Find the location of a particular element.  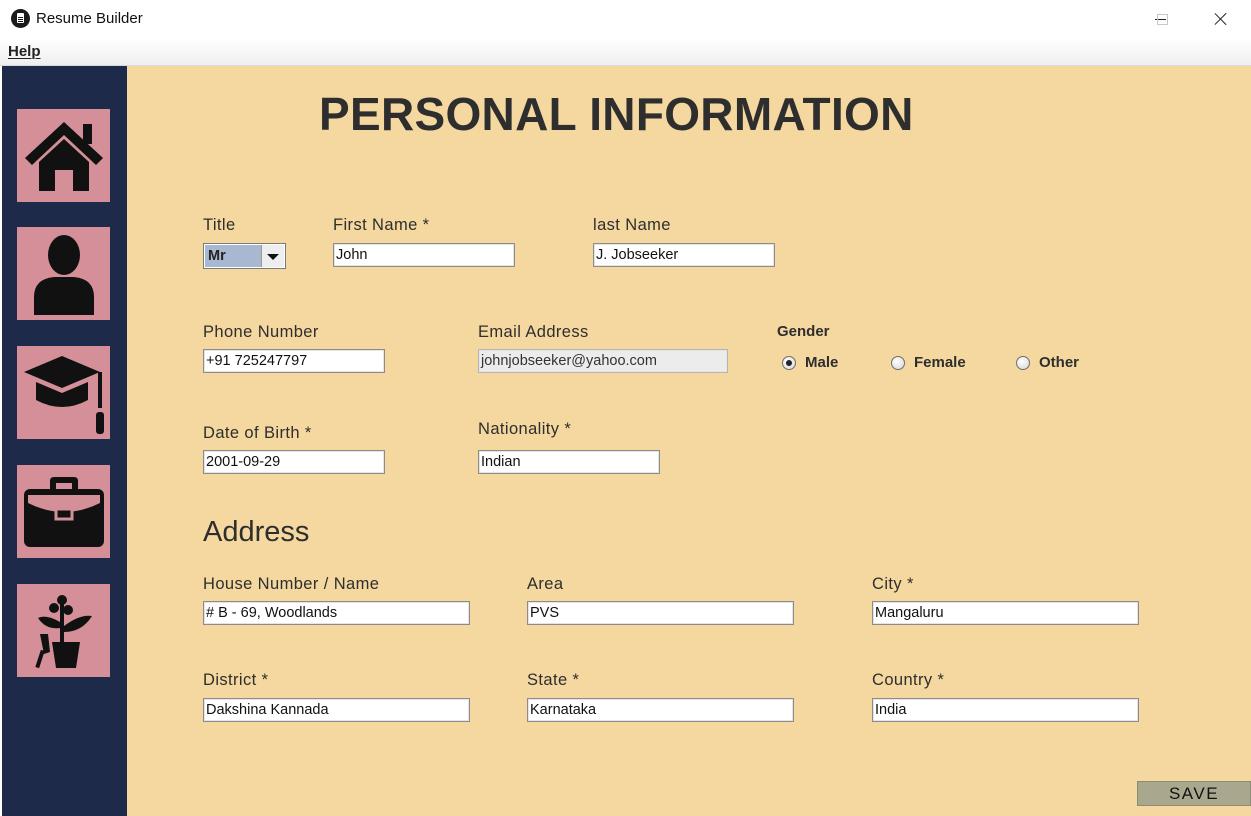

address-heading: Address is located at coordinates (256, 532).